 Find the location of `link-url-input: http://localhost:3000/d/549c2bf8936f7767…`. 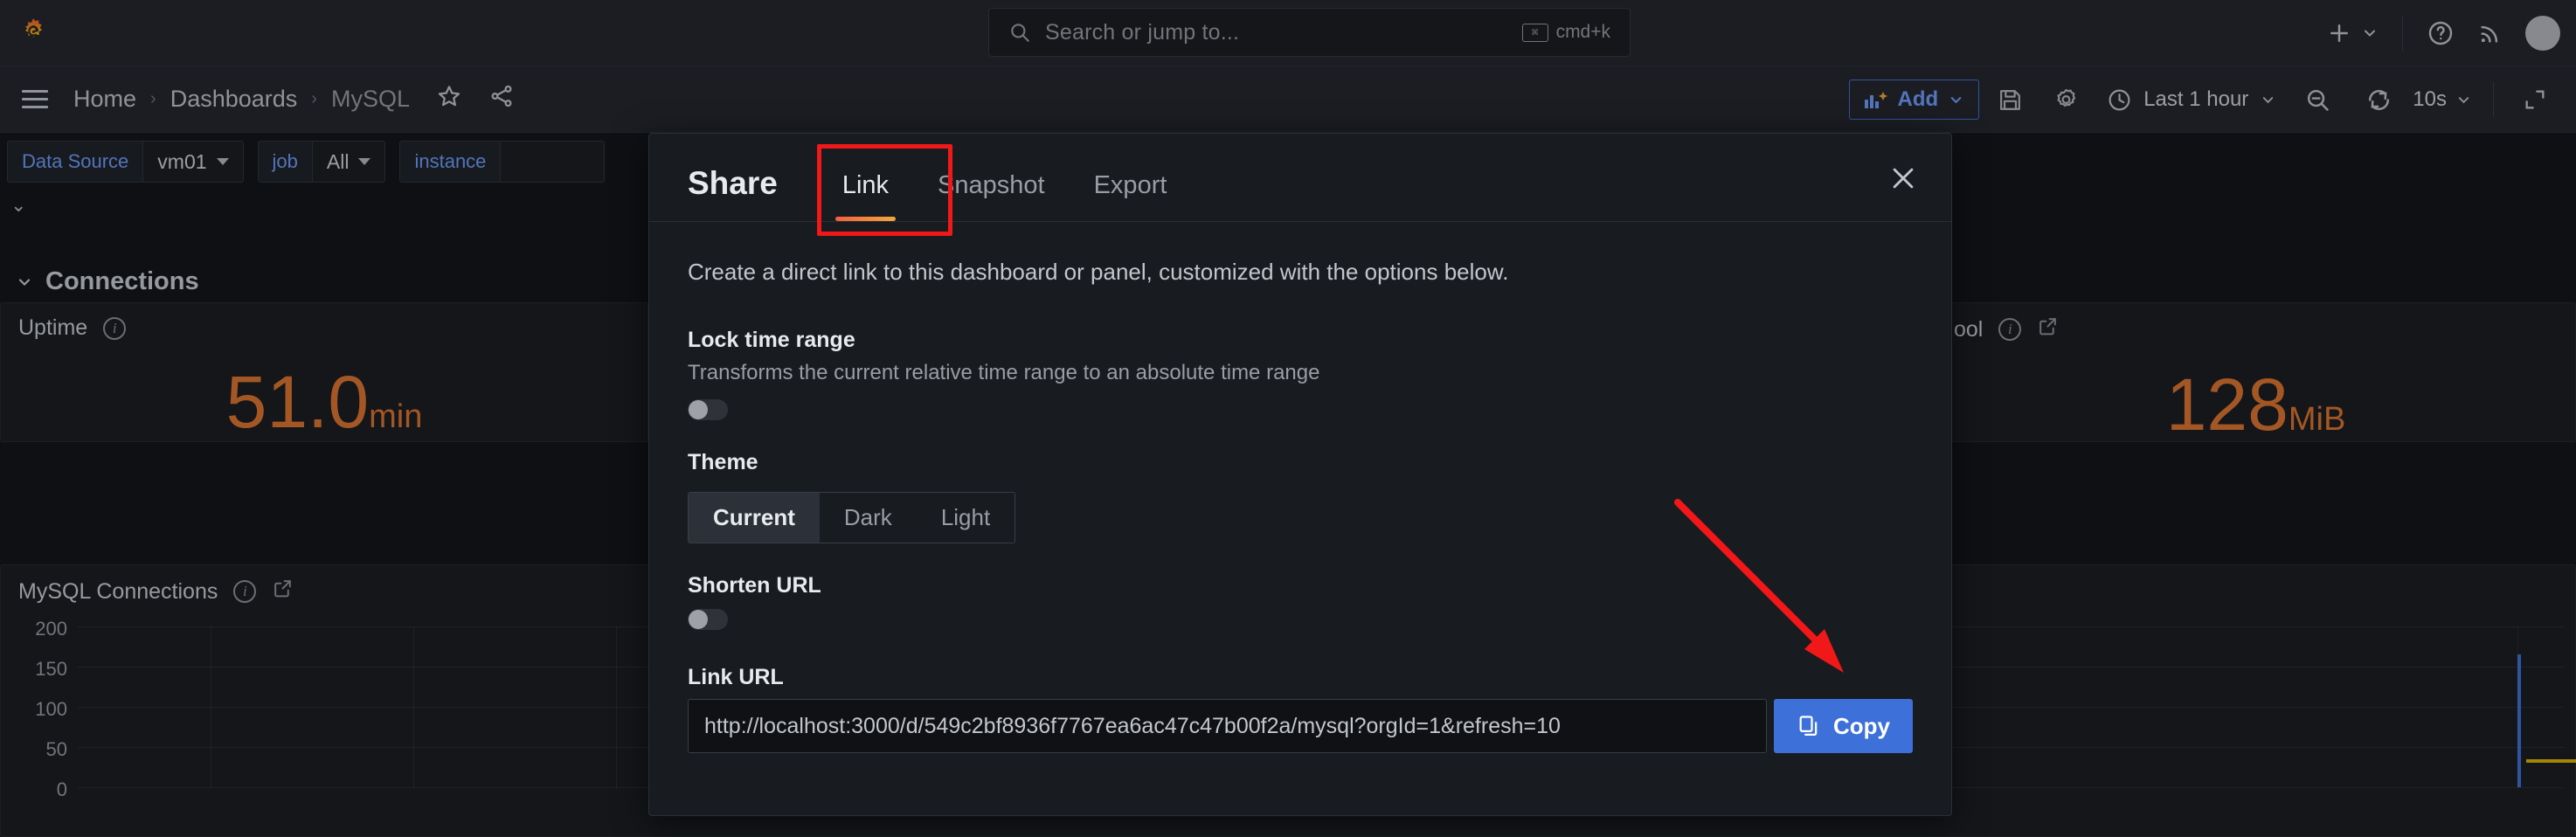

link-url-input: http://localhost:3000/d/549c2bf8936f7767… is located at coordinates (1227, 726).